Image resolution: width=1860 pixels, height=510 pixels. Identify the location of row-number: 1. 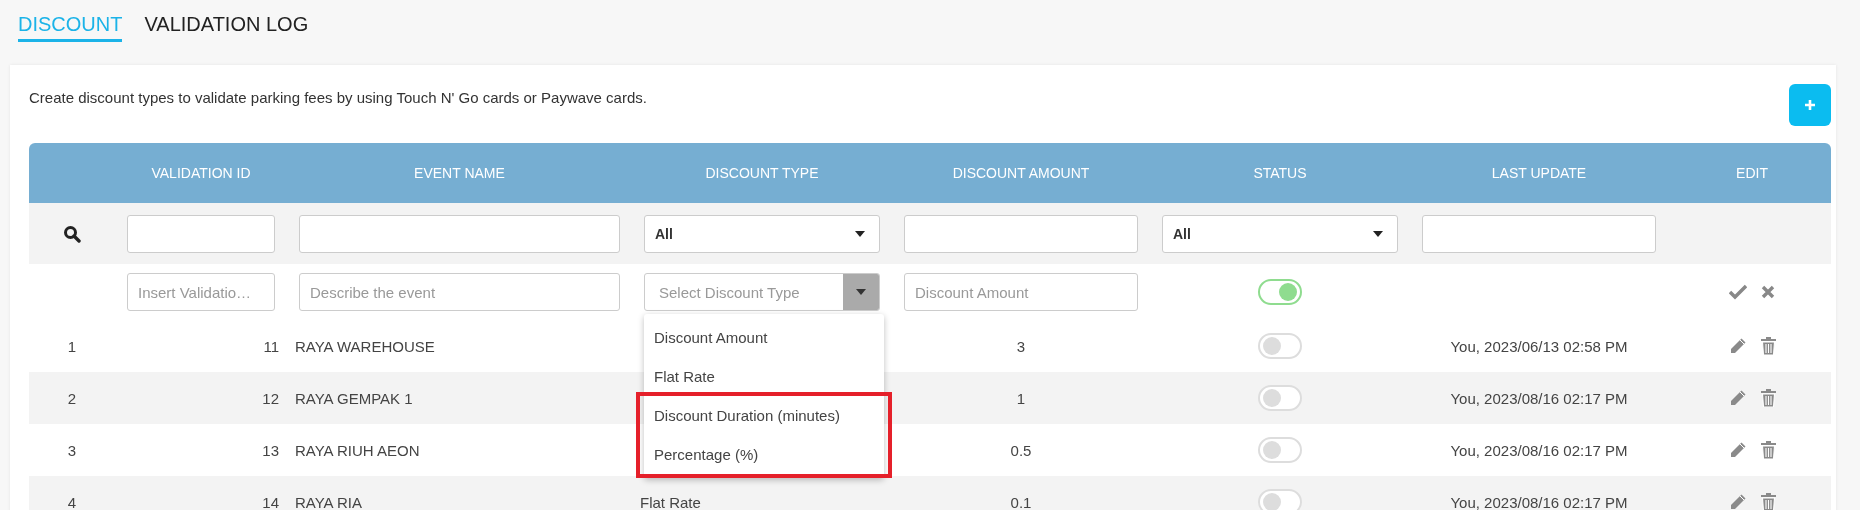
(72, 346).